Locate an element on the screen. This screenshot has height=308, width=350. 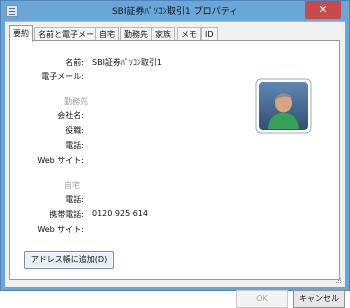
job-title-label: 役職: is located at coordinates (74, 130).